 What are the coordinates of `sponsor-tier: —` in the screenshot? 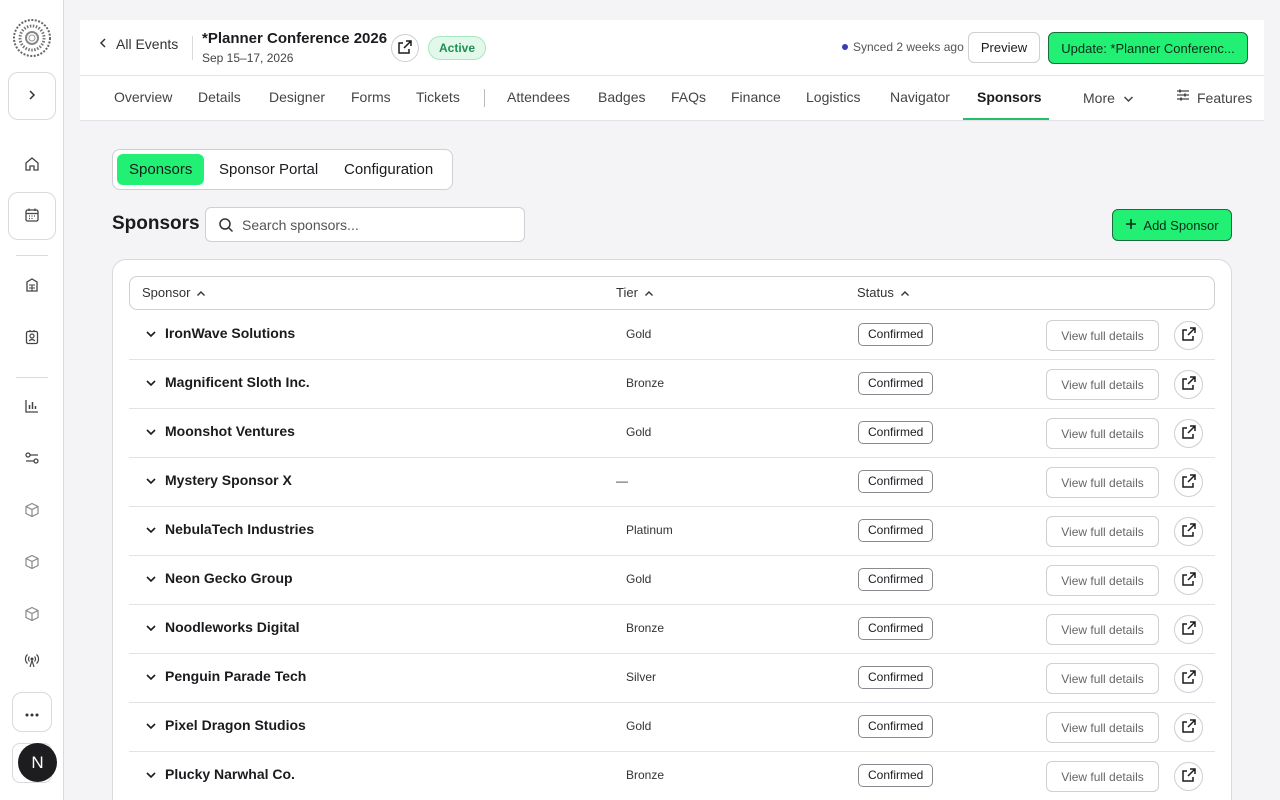 It's located at (622, 481).